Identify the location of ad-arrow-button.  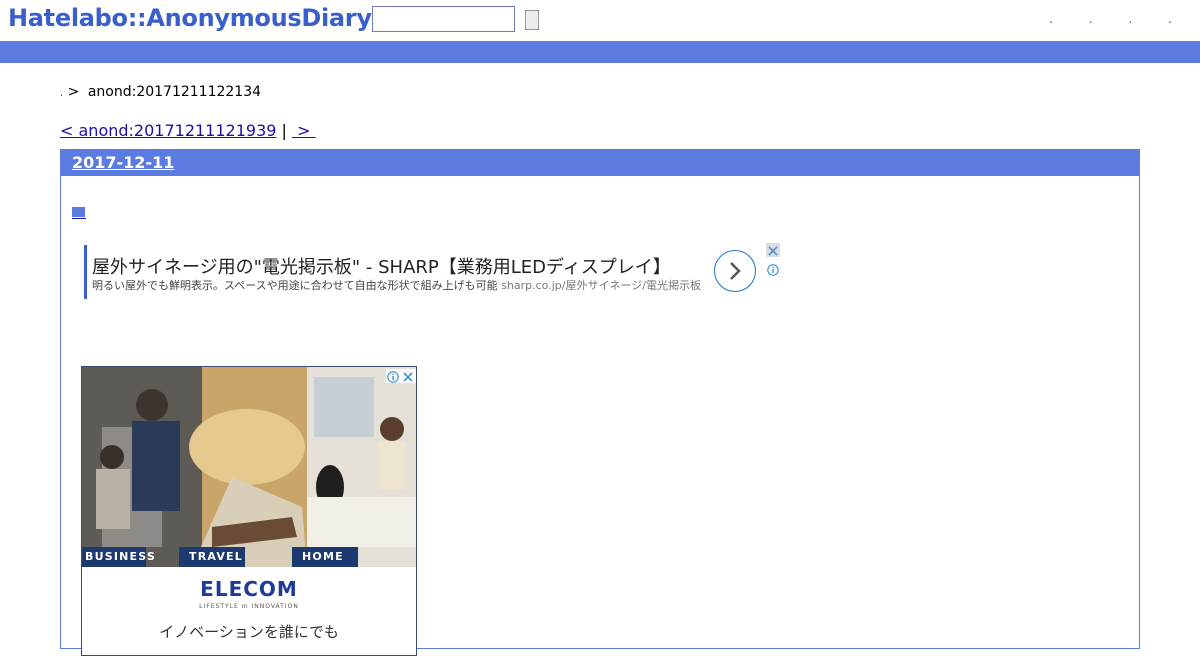
(735, 271).